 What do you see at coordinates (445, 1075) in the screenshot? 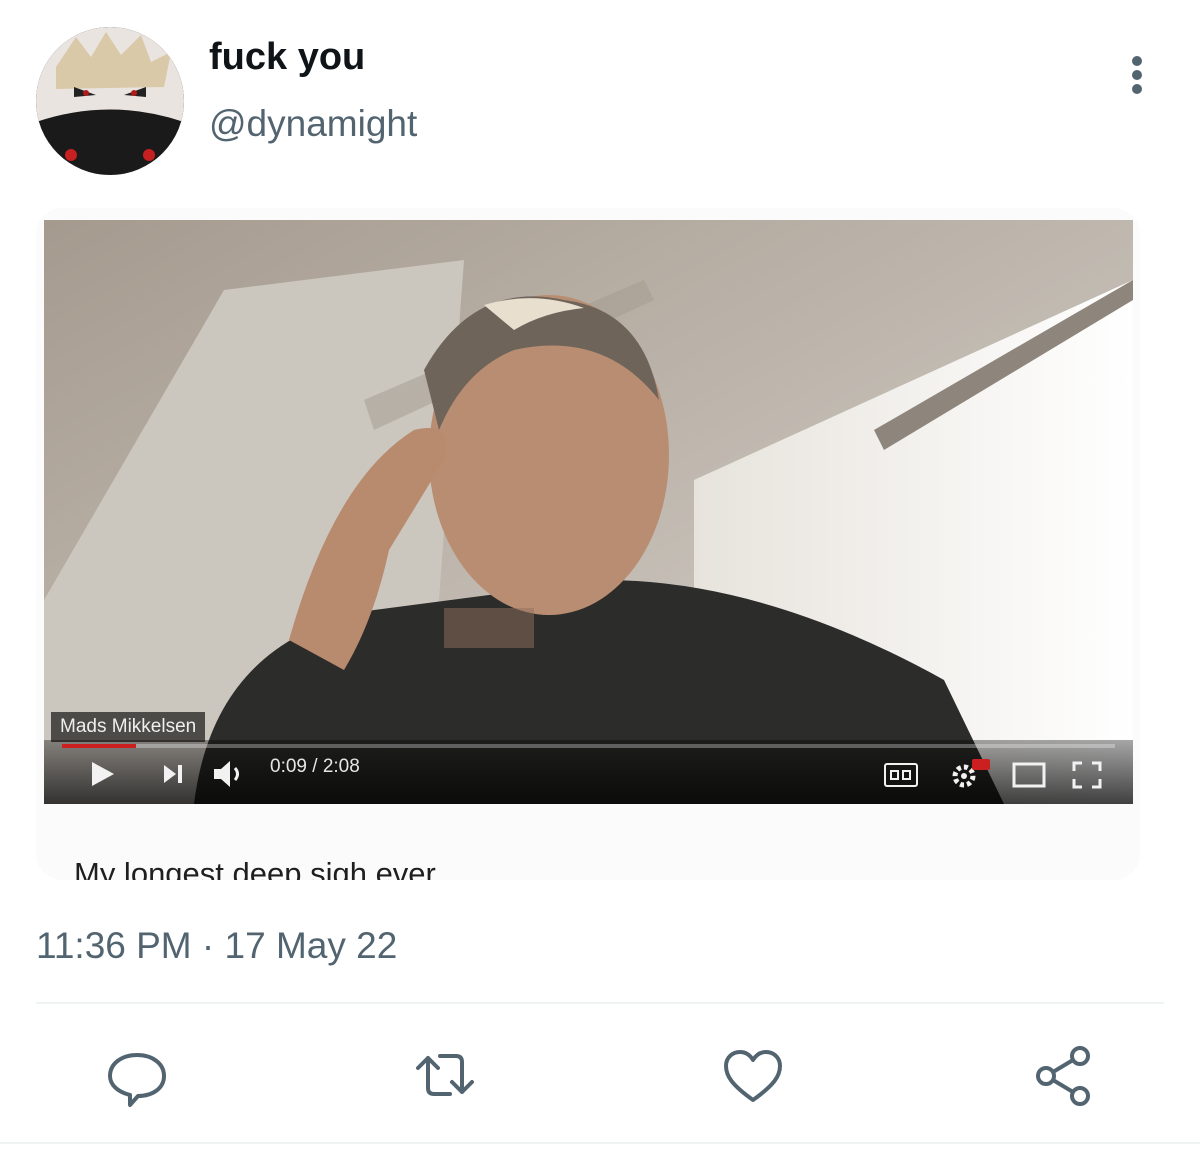
I see `retweet-icon` at bounding box center [445, 1075].